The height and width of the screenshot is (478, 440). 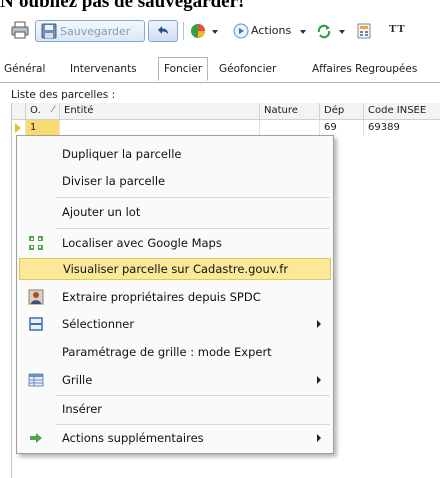 What do you see at coordinates (103, 69) in the screenshot?
I see `tab-intervenants: Intervenants` at bounding box center [103, 69].